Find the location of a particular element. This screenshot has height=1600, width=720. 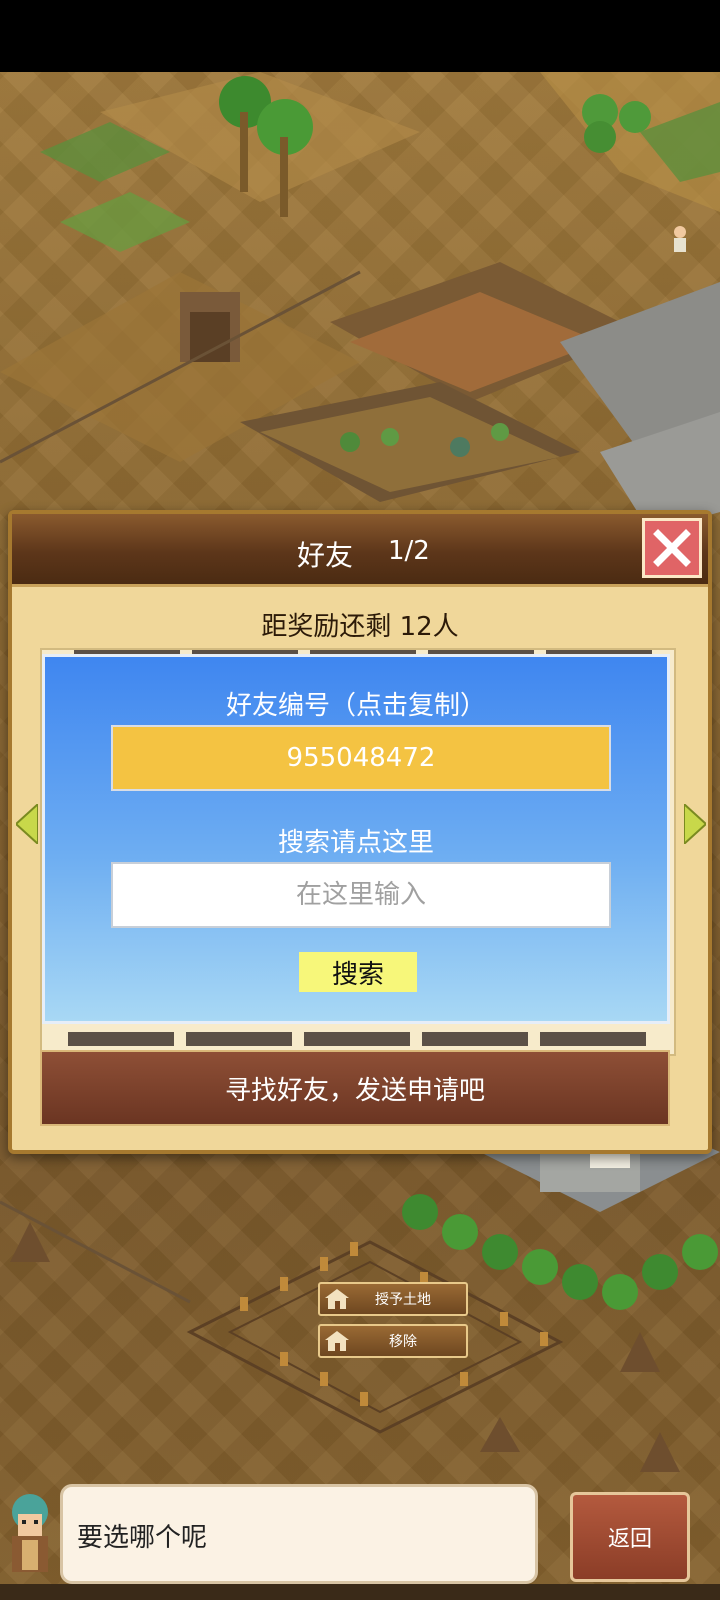

remove-button: 移除 is located at coordinates (393, 1341).